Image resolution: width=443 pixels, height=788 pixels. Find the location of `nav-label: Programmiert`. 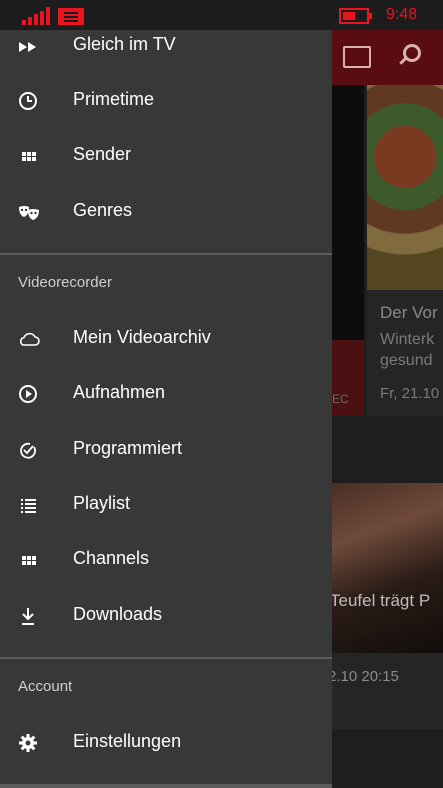

nav-label: Programmiert is located at coordinates (128, 448).